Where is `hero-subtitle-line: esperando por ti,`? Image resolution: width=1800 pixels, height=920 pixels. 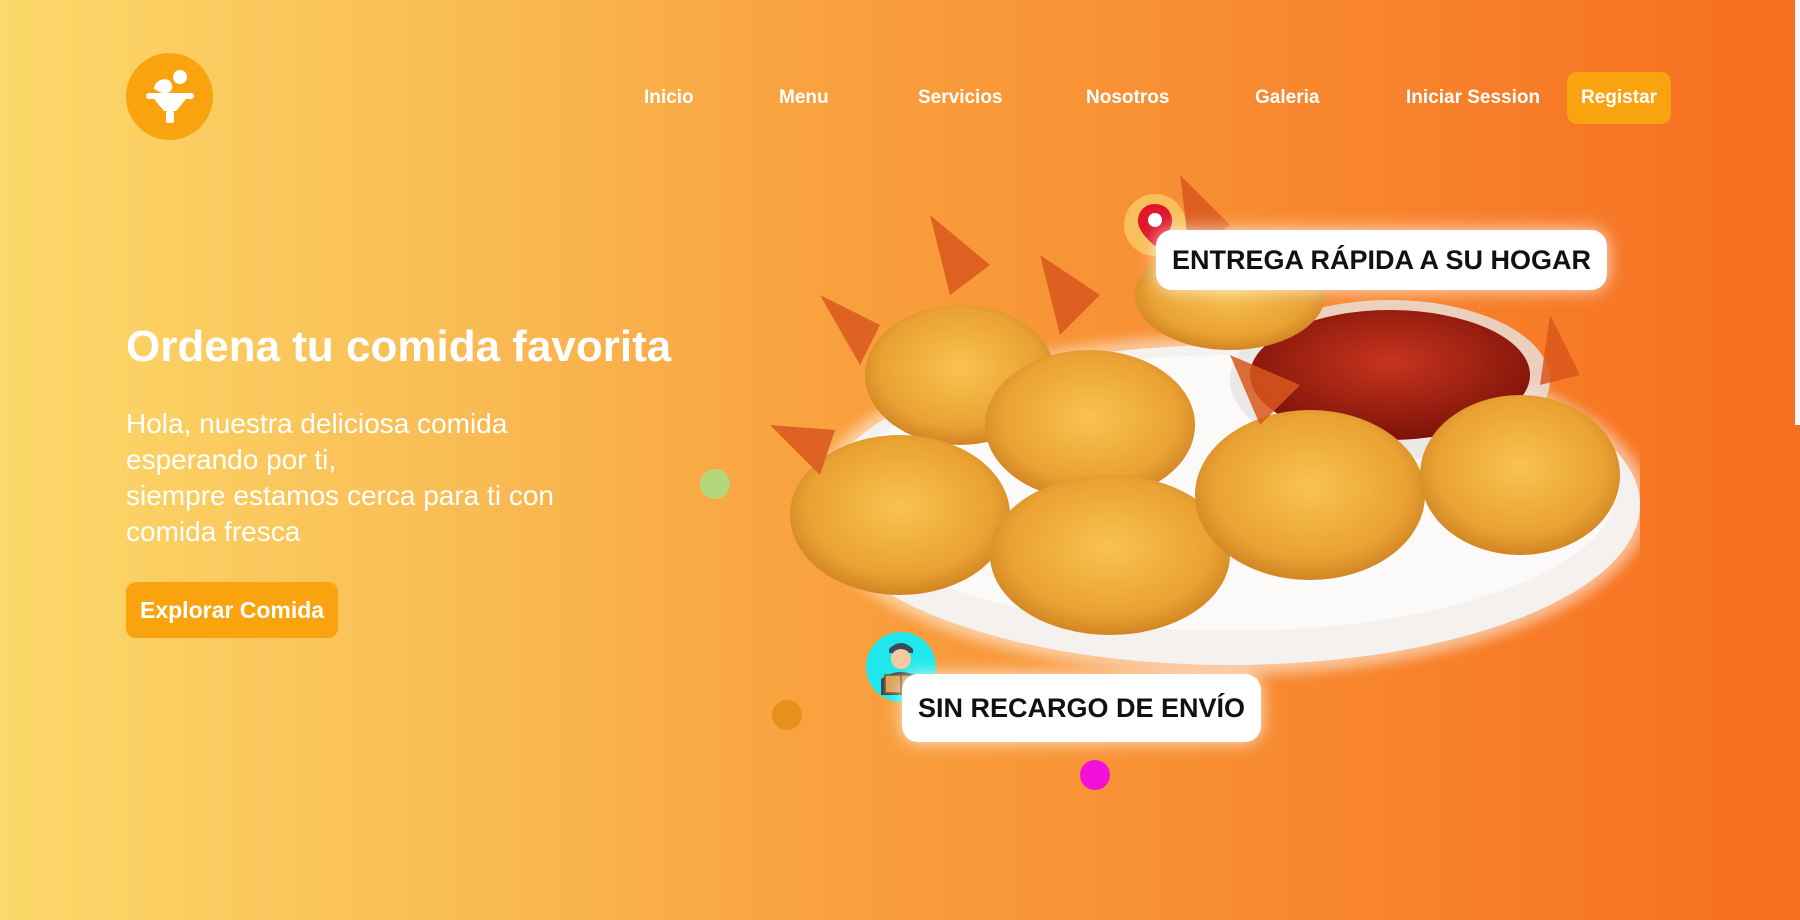
hero-subtitle-line: esperando por ti, is located at coordinates (231, 459).